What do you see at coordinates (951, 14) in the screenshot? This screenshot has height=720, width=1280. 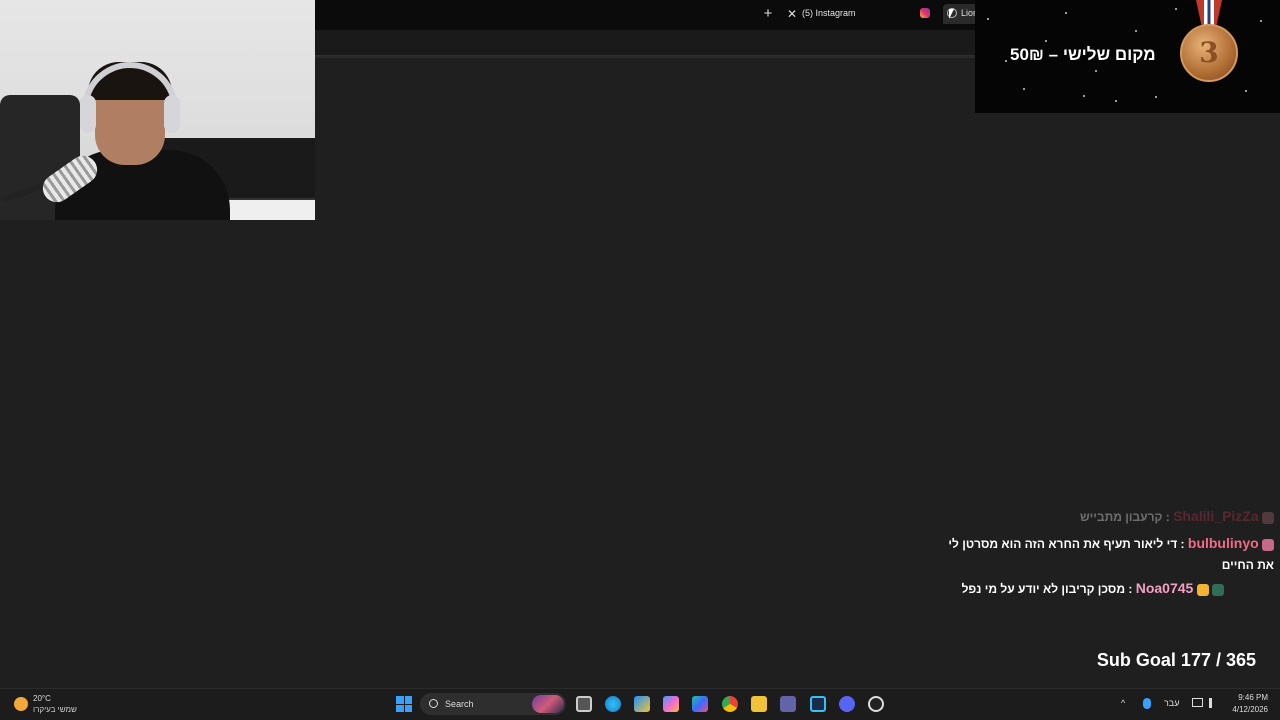 I see `mouse-cursor-icon` at bounding box center [951, 14].